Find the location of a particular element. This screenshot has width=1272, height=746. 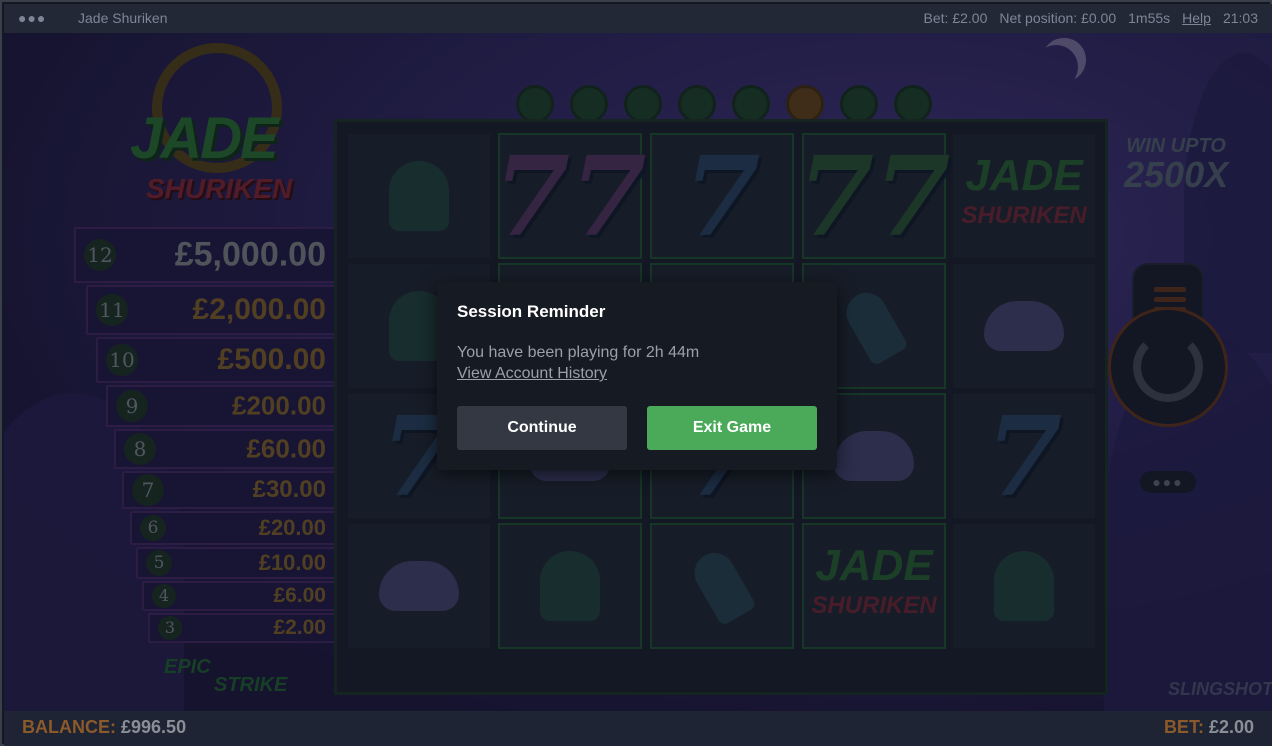

game-title: Jade Shuriken is located at coordinates (123, 18).